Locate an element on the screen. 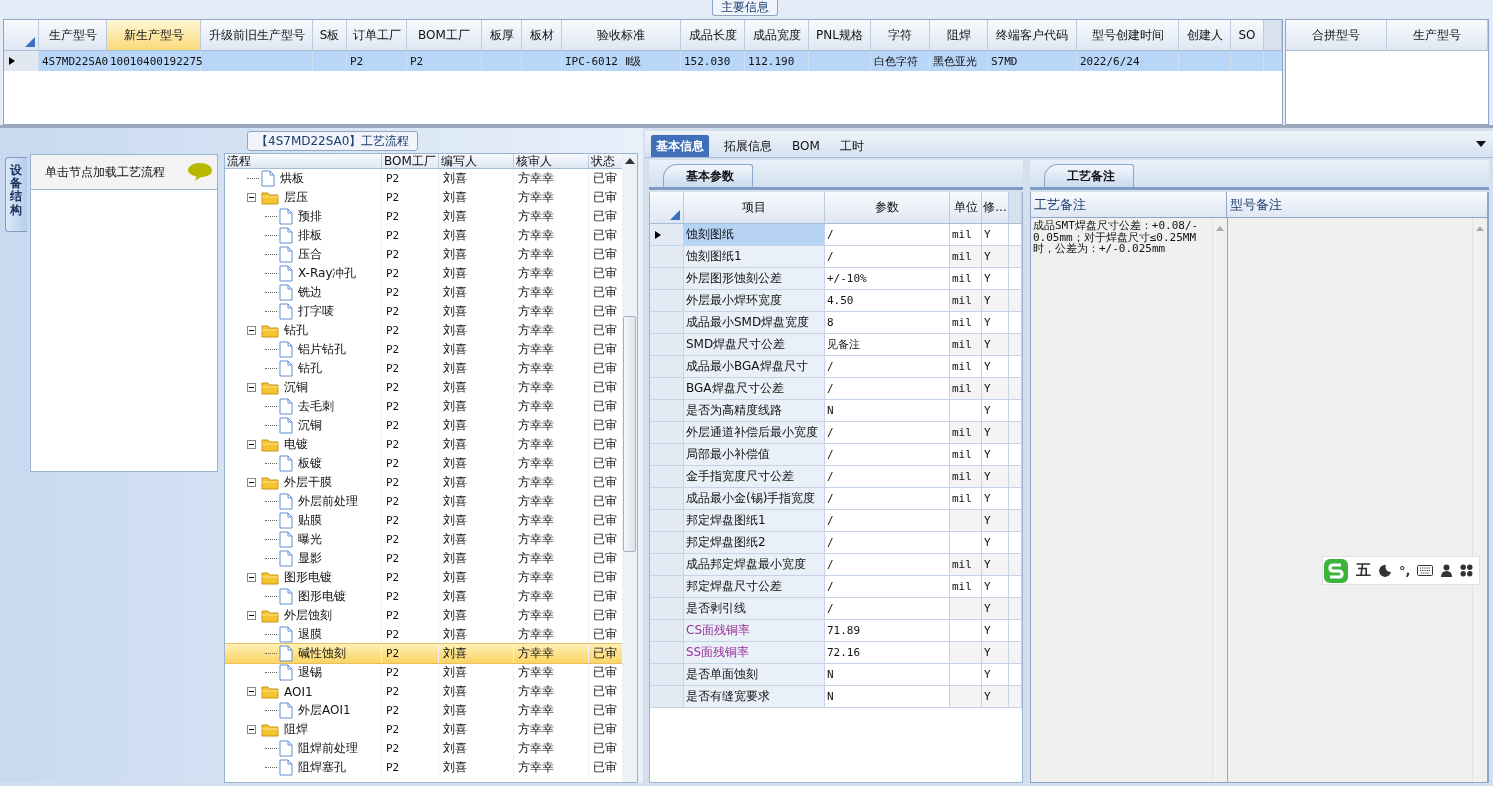 Image resolution: width=1493 pixels, height=786 pixels. grid-row: 外层最小焊环宽度 4.50 mil Y is located at coordinates (836, 301).